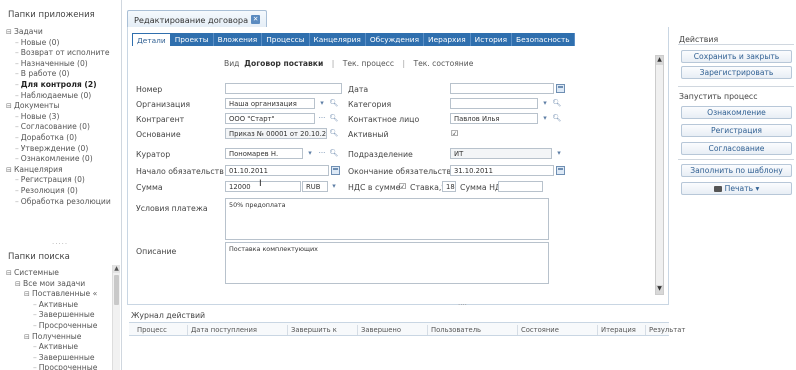 This screenshot has width=796, height=370. What do you see at coordinates (63, 337) in the screenshot?
I see `tree-item: ⊟ Полученные` at bounding box center [63, 337].